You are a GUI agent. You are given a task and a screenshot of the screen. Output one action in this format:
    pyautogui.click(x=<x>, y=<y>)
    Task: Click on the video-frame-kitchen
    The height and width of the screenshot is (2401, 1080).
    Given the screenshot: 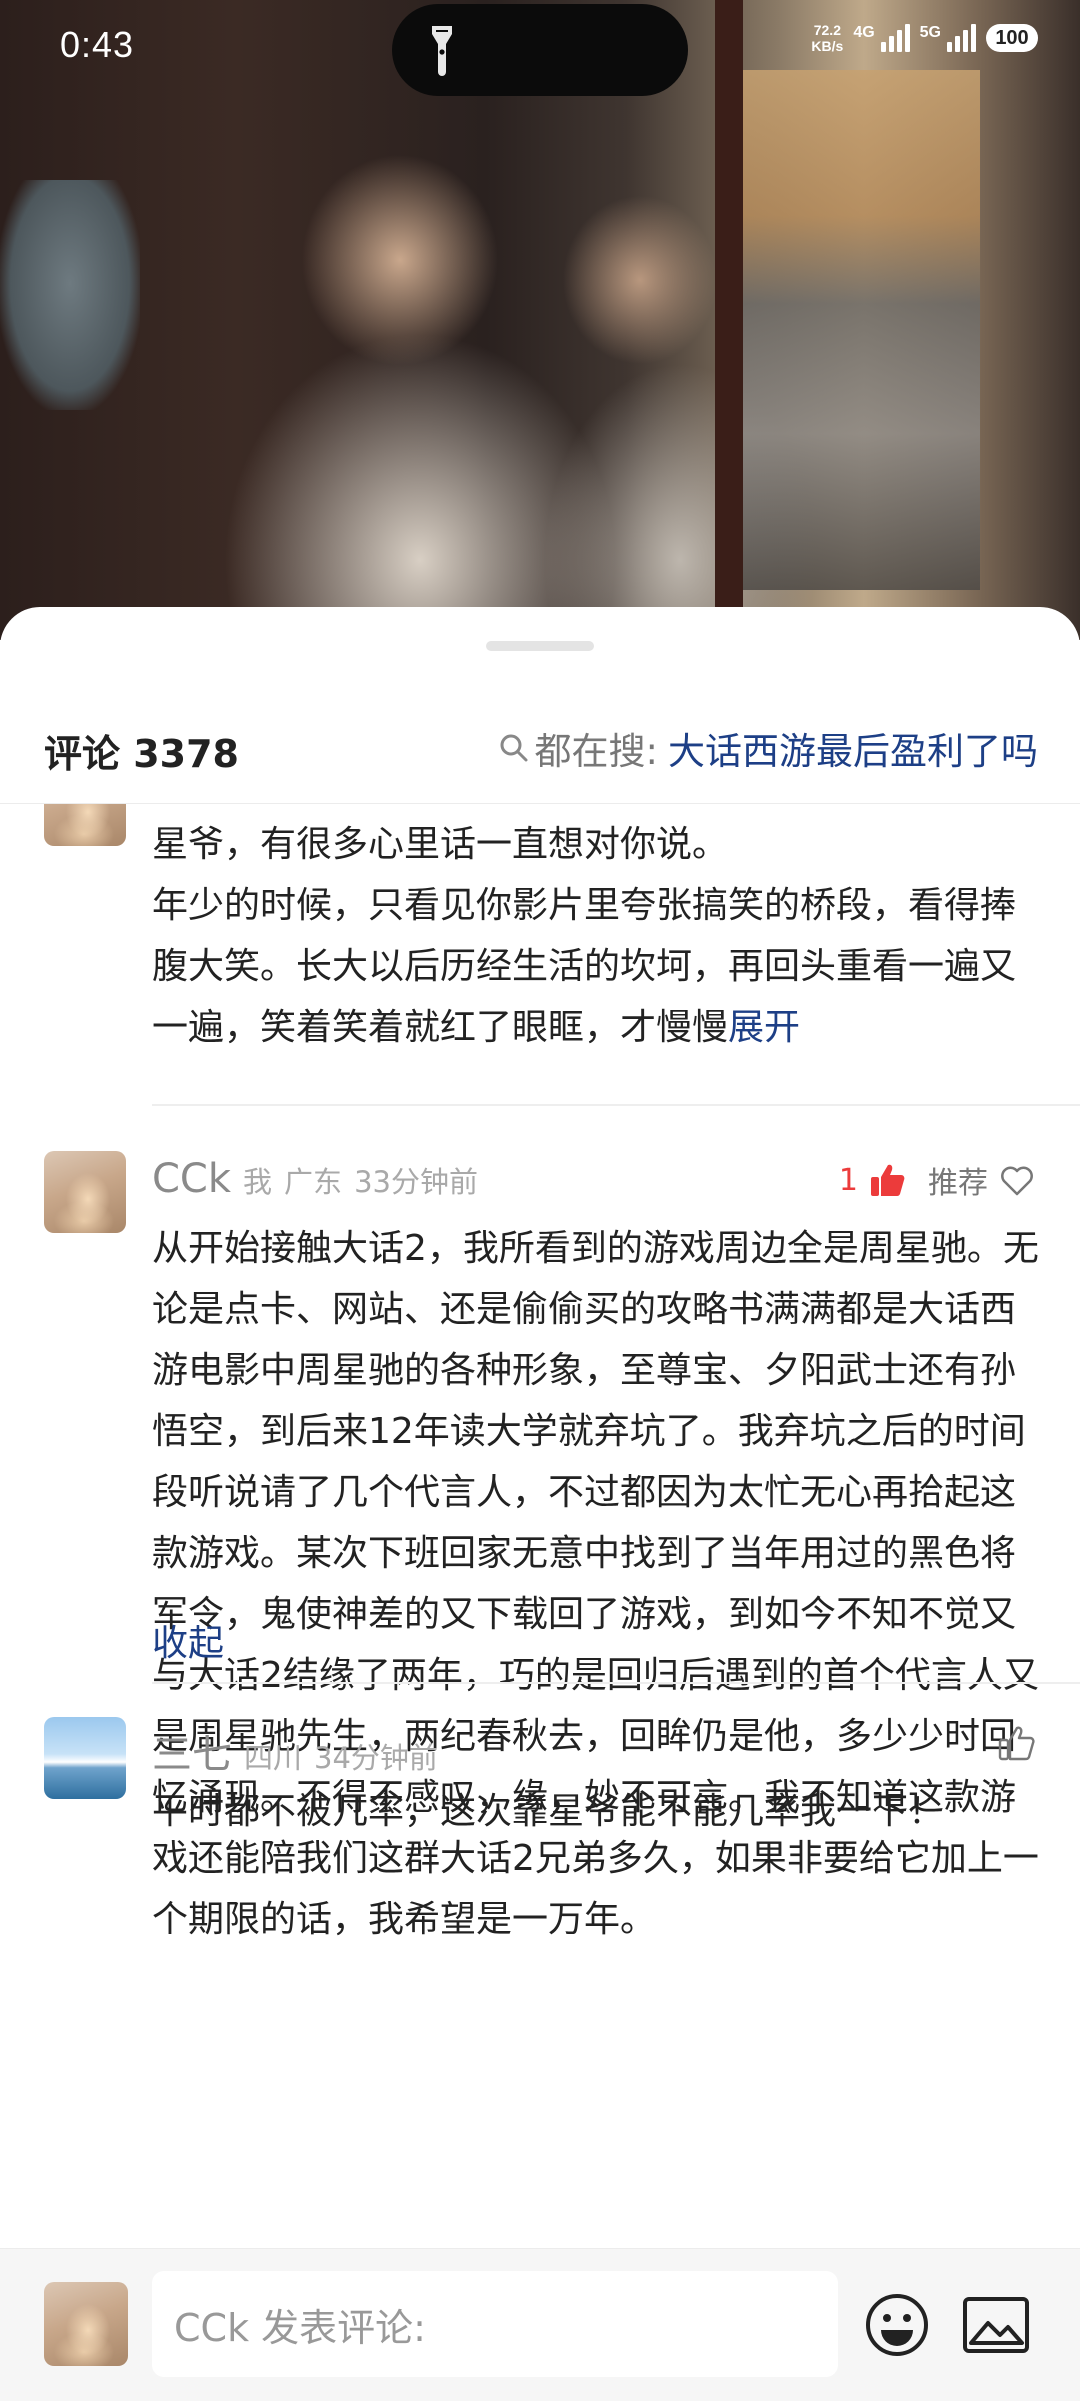 What is the action you would take?
    pyautogui.click(x=860, y=330)
    